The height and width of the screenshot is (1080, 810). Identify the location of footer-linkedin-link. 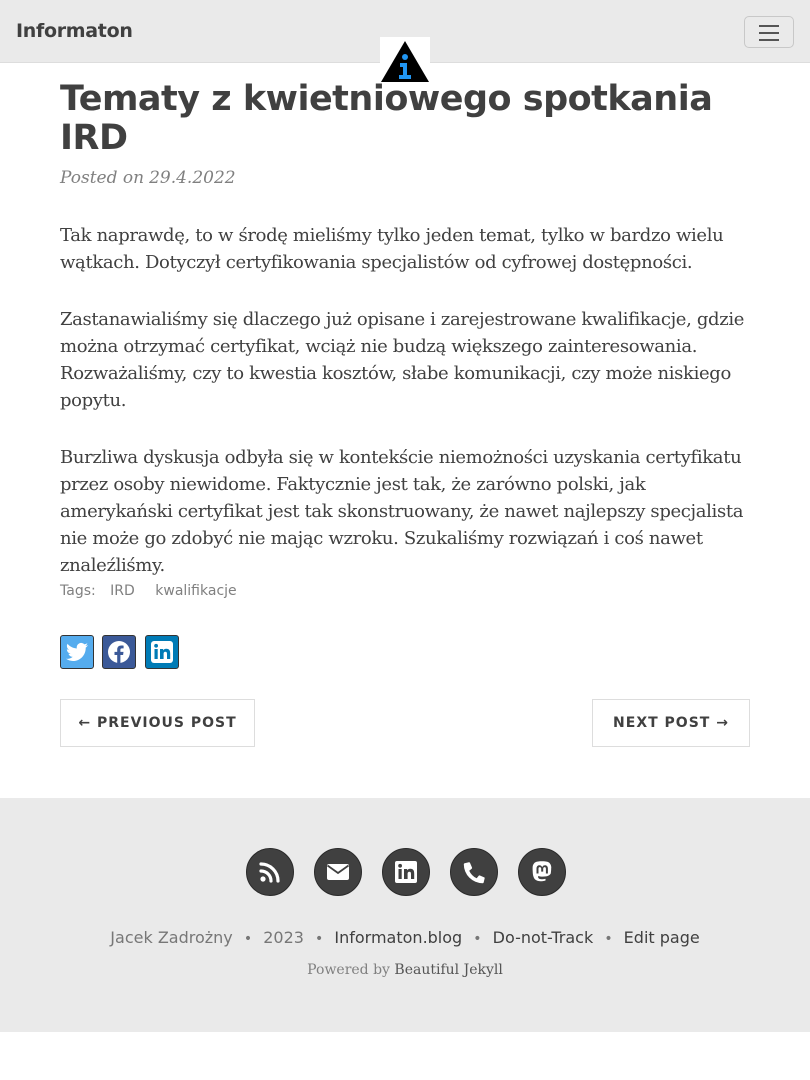
(406, 872).